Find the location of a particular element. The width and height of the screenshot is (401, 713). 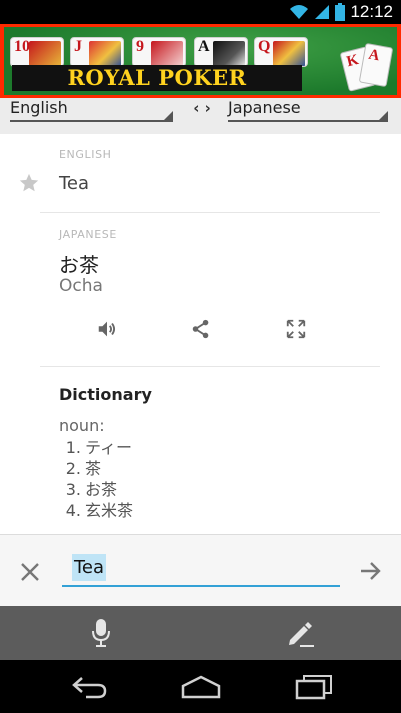

status-time: 12:12 is located at coordinates (371, 11).